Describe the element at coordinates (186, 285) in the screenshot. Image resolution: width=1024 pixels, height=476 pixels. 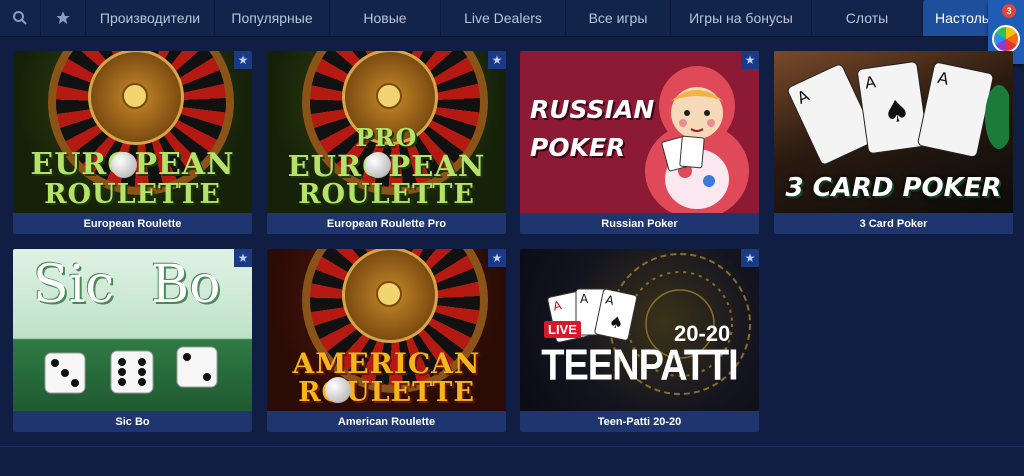
I see `art-line-2: Bo` at that location.